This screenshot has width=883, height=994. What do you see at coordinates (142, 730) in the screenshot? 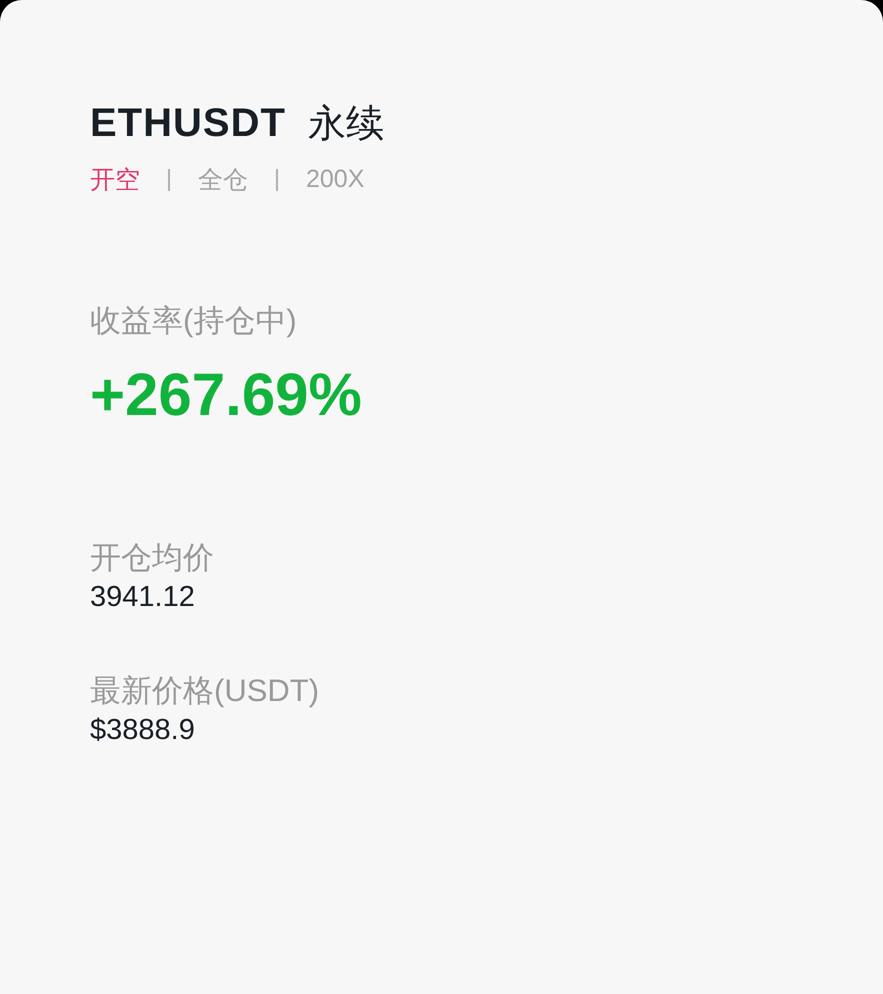
I see `stat-value: $3888.9` at bounding box center [142, 730].